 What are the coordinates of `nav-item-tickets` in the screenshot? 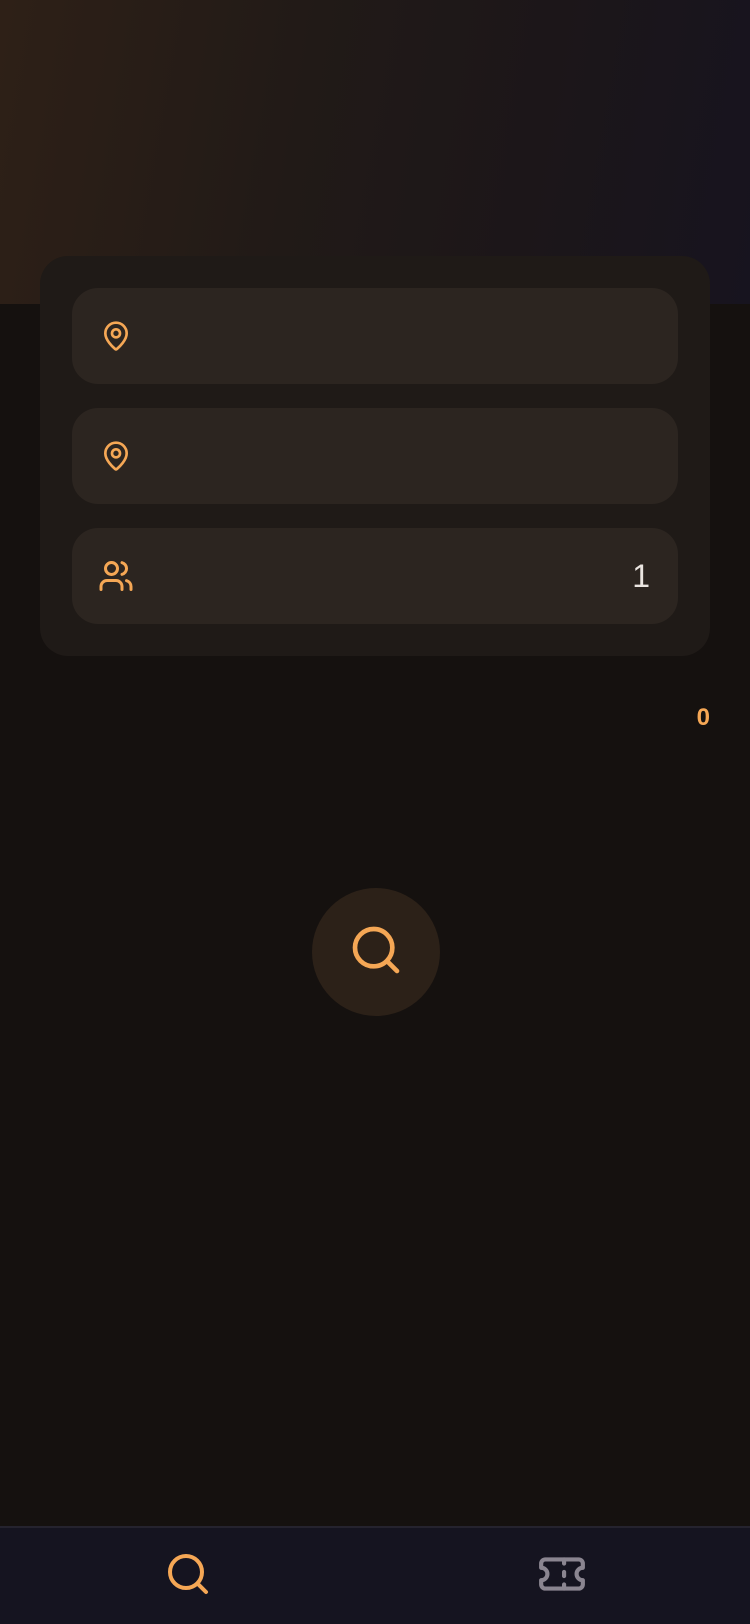 It's located at (562, 1576).